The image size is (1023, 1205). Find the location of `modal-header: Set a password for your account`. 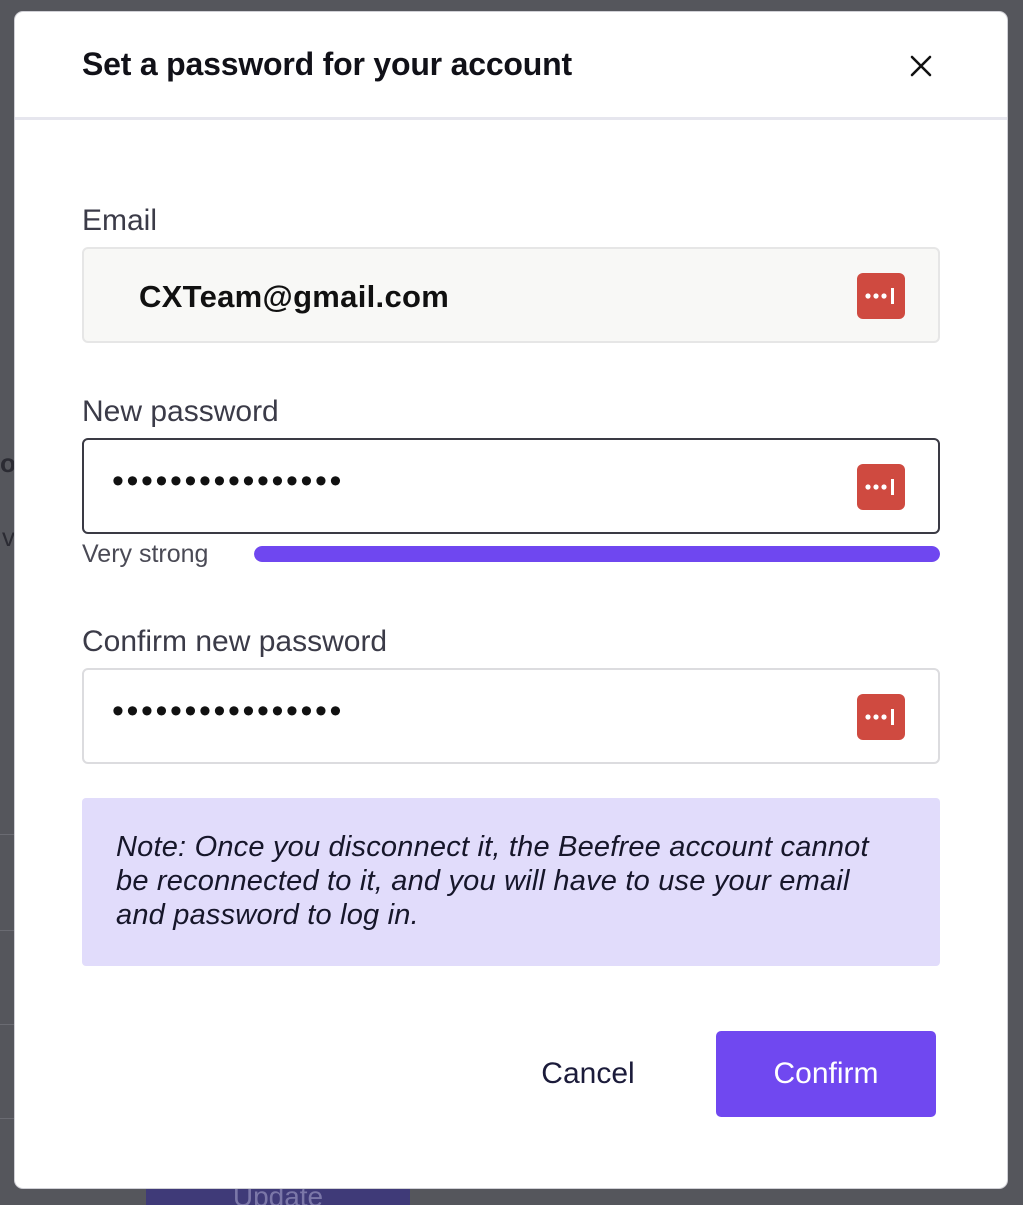

modal-header: Set a password for your account is located at coordinates (511, 66).